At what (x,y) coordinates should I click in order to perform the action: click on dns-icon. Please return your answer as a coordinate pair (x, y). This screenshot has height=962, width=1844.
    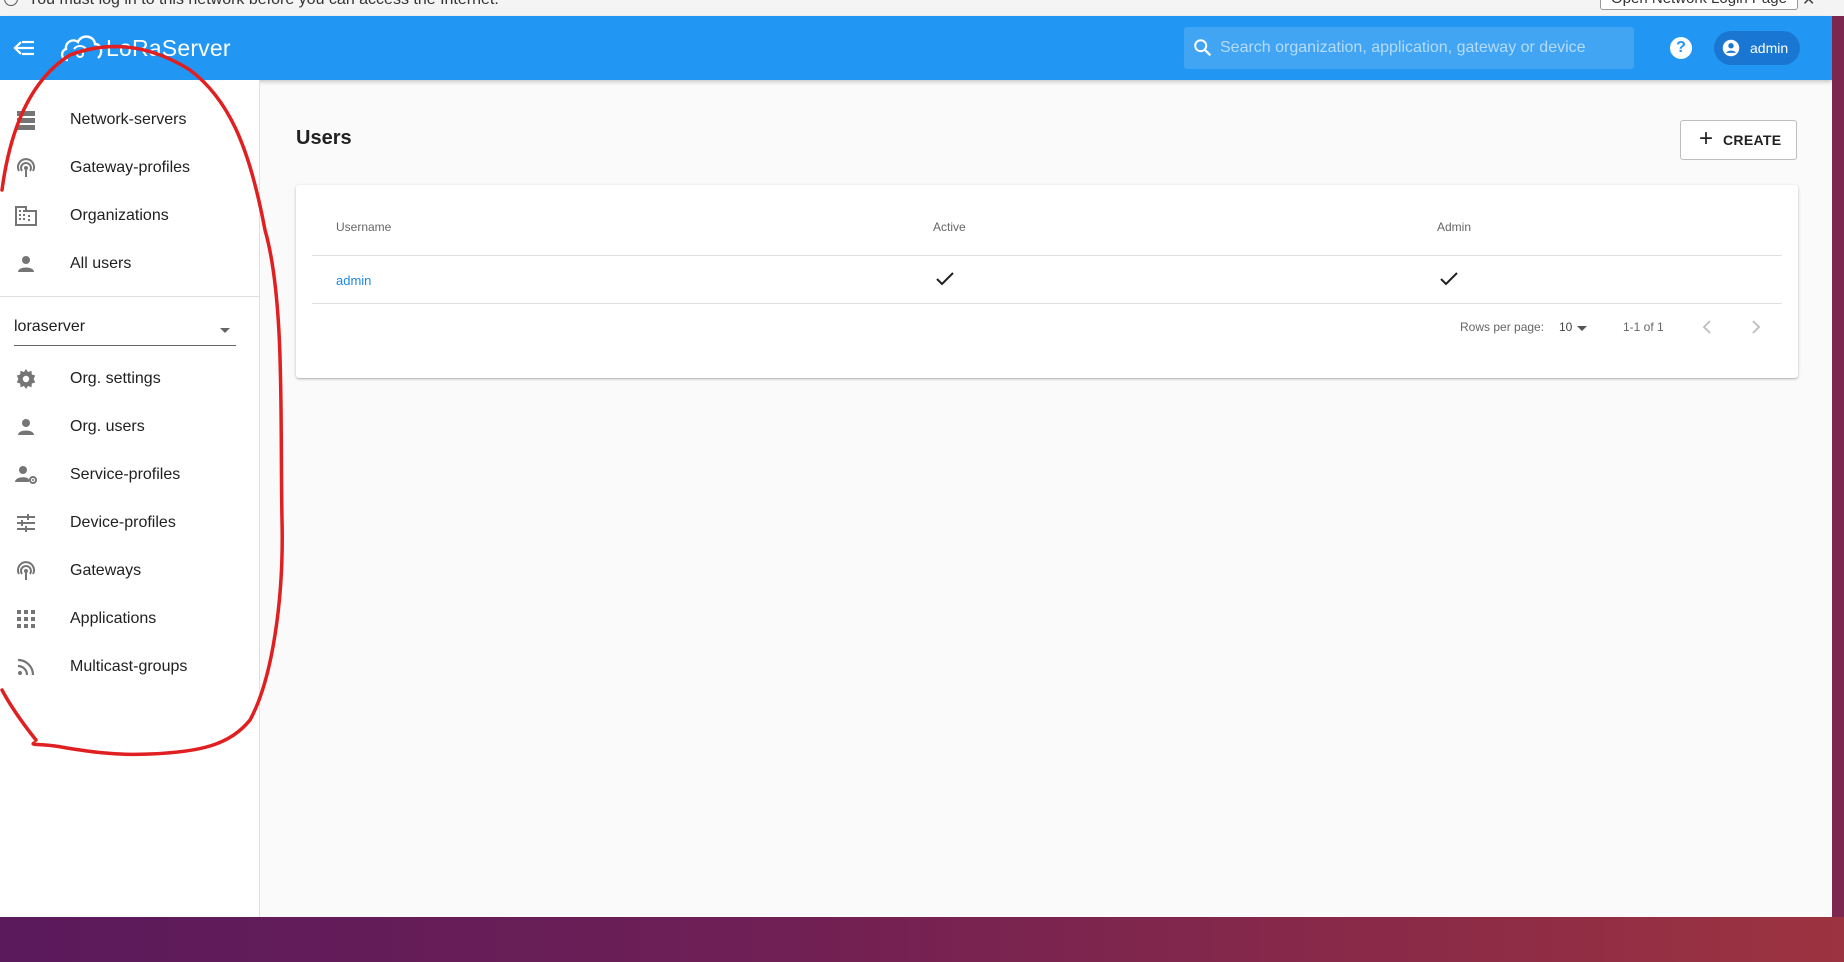
    Looking at the image, I should click on (26, 120).